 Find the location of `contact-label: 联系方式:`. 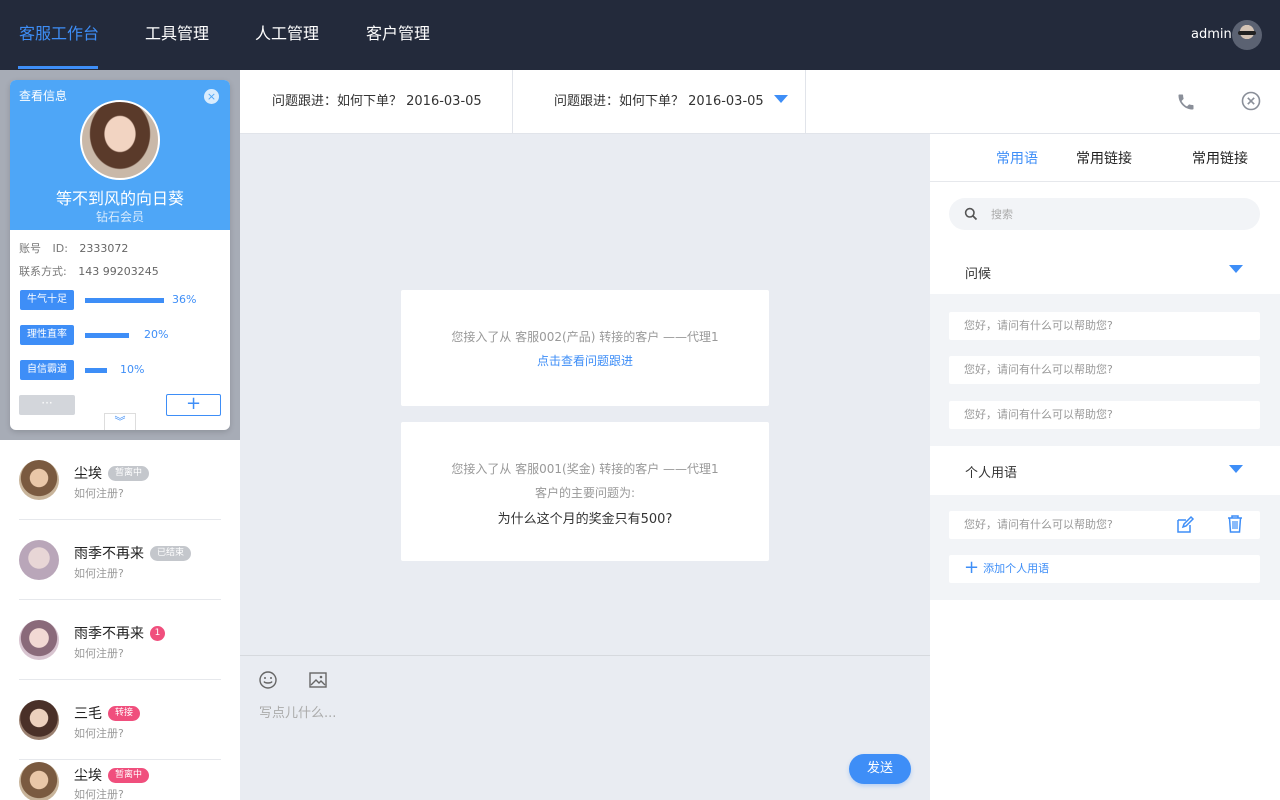

contact-label: 联系方式: is located at coordinates (43, 271).